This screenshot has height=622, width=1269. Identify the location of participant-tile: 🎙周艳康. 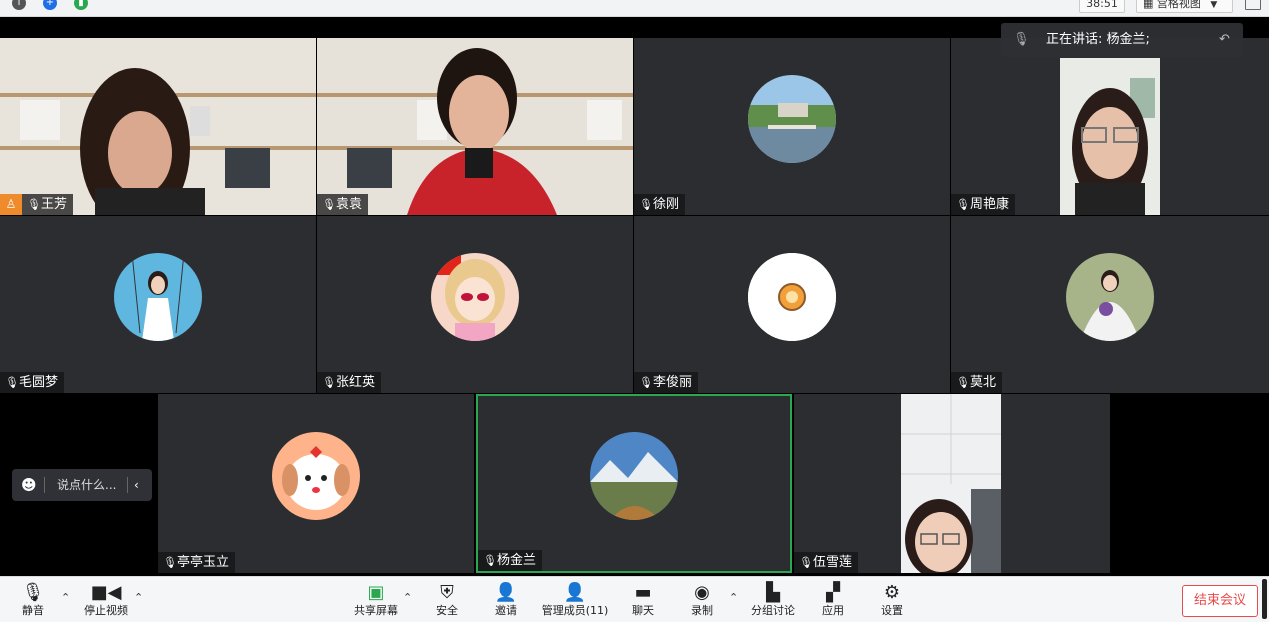
(1110, 126).